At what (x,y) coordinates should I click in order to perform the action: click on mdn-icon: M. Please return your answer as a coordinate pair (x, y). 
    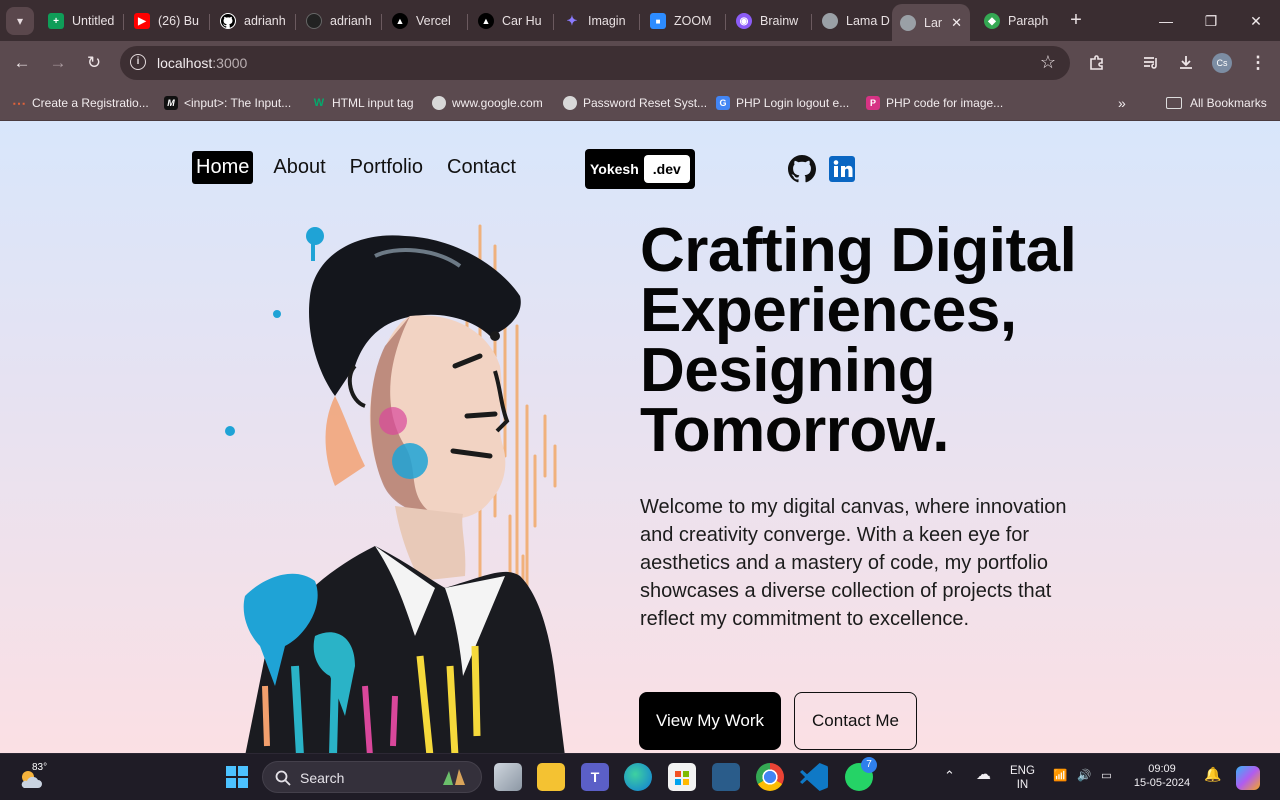
    Looking at the image, I should click on (171, 103).